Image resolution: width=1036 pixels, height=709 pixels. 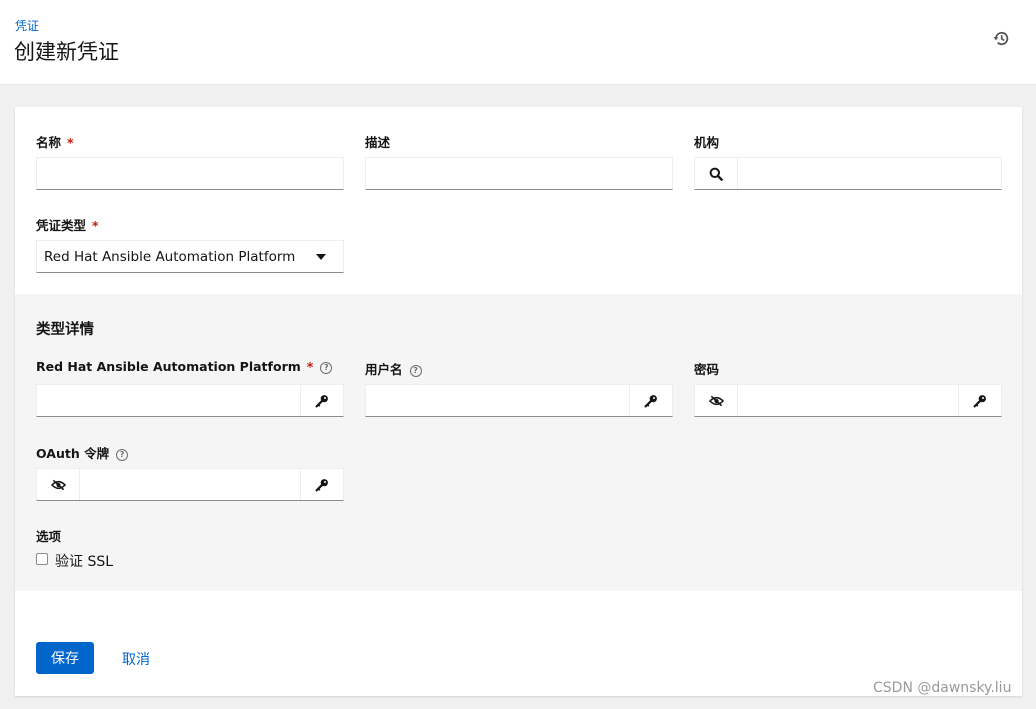 I want to click on description-input, so click(x=519, y=173).